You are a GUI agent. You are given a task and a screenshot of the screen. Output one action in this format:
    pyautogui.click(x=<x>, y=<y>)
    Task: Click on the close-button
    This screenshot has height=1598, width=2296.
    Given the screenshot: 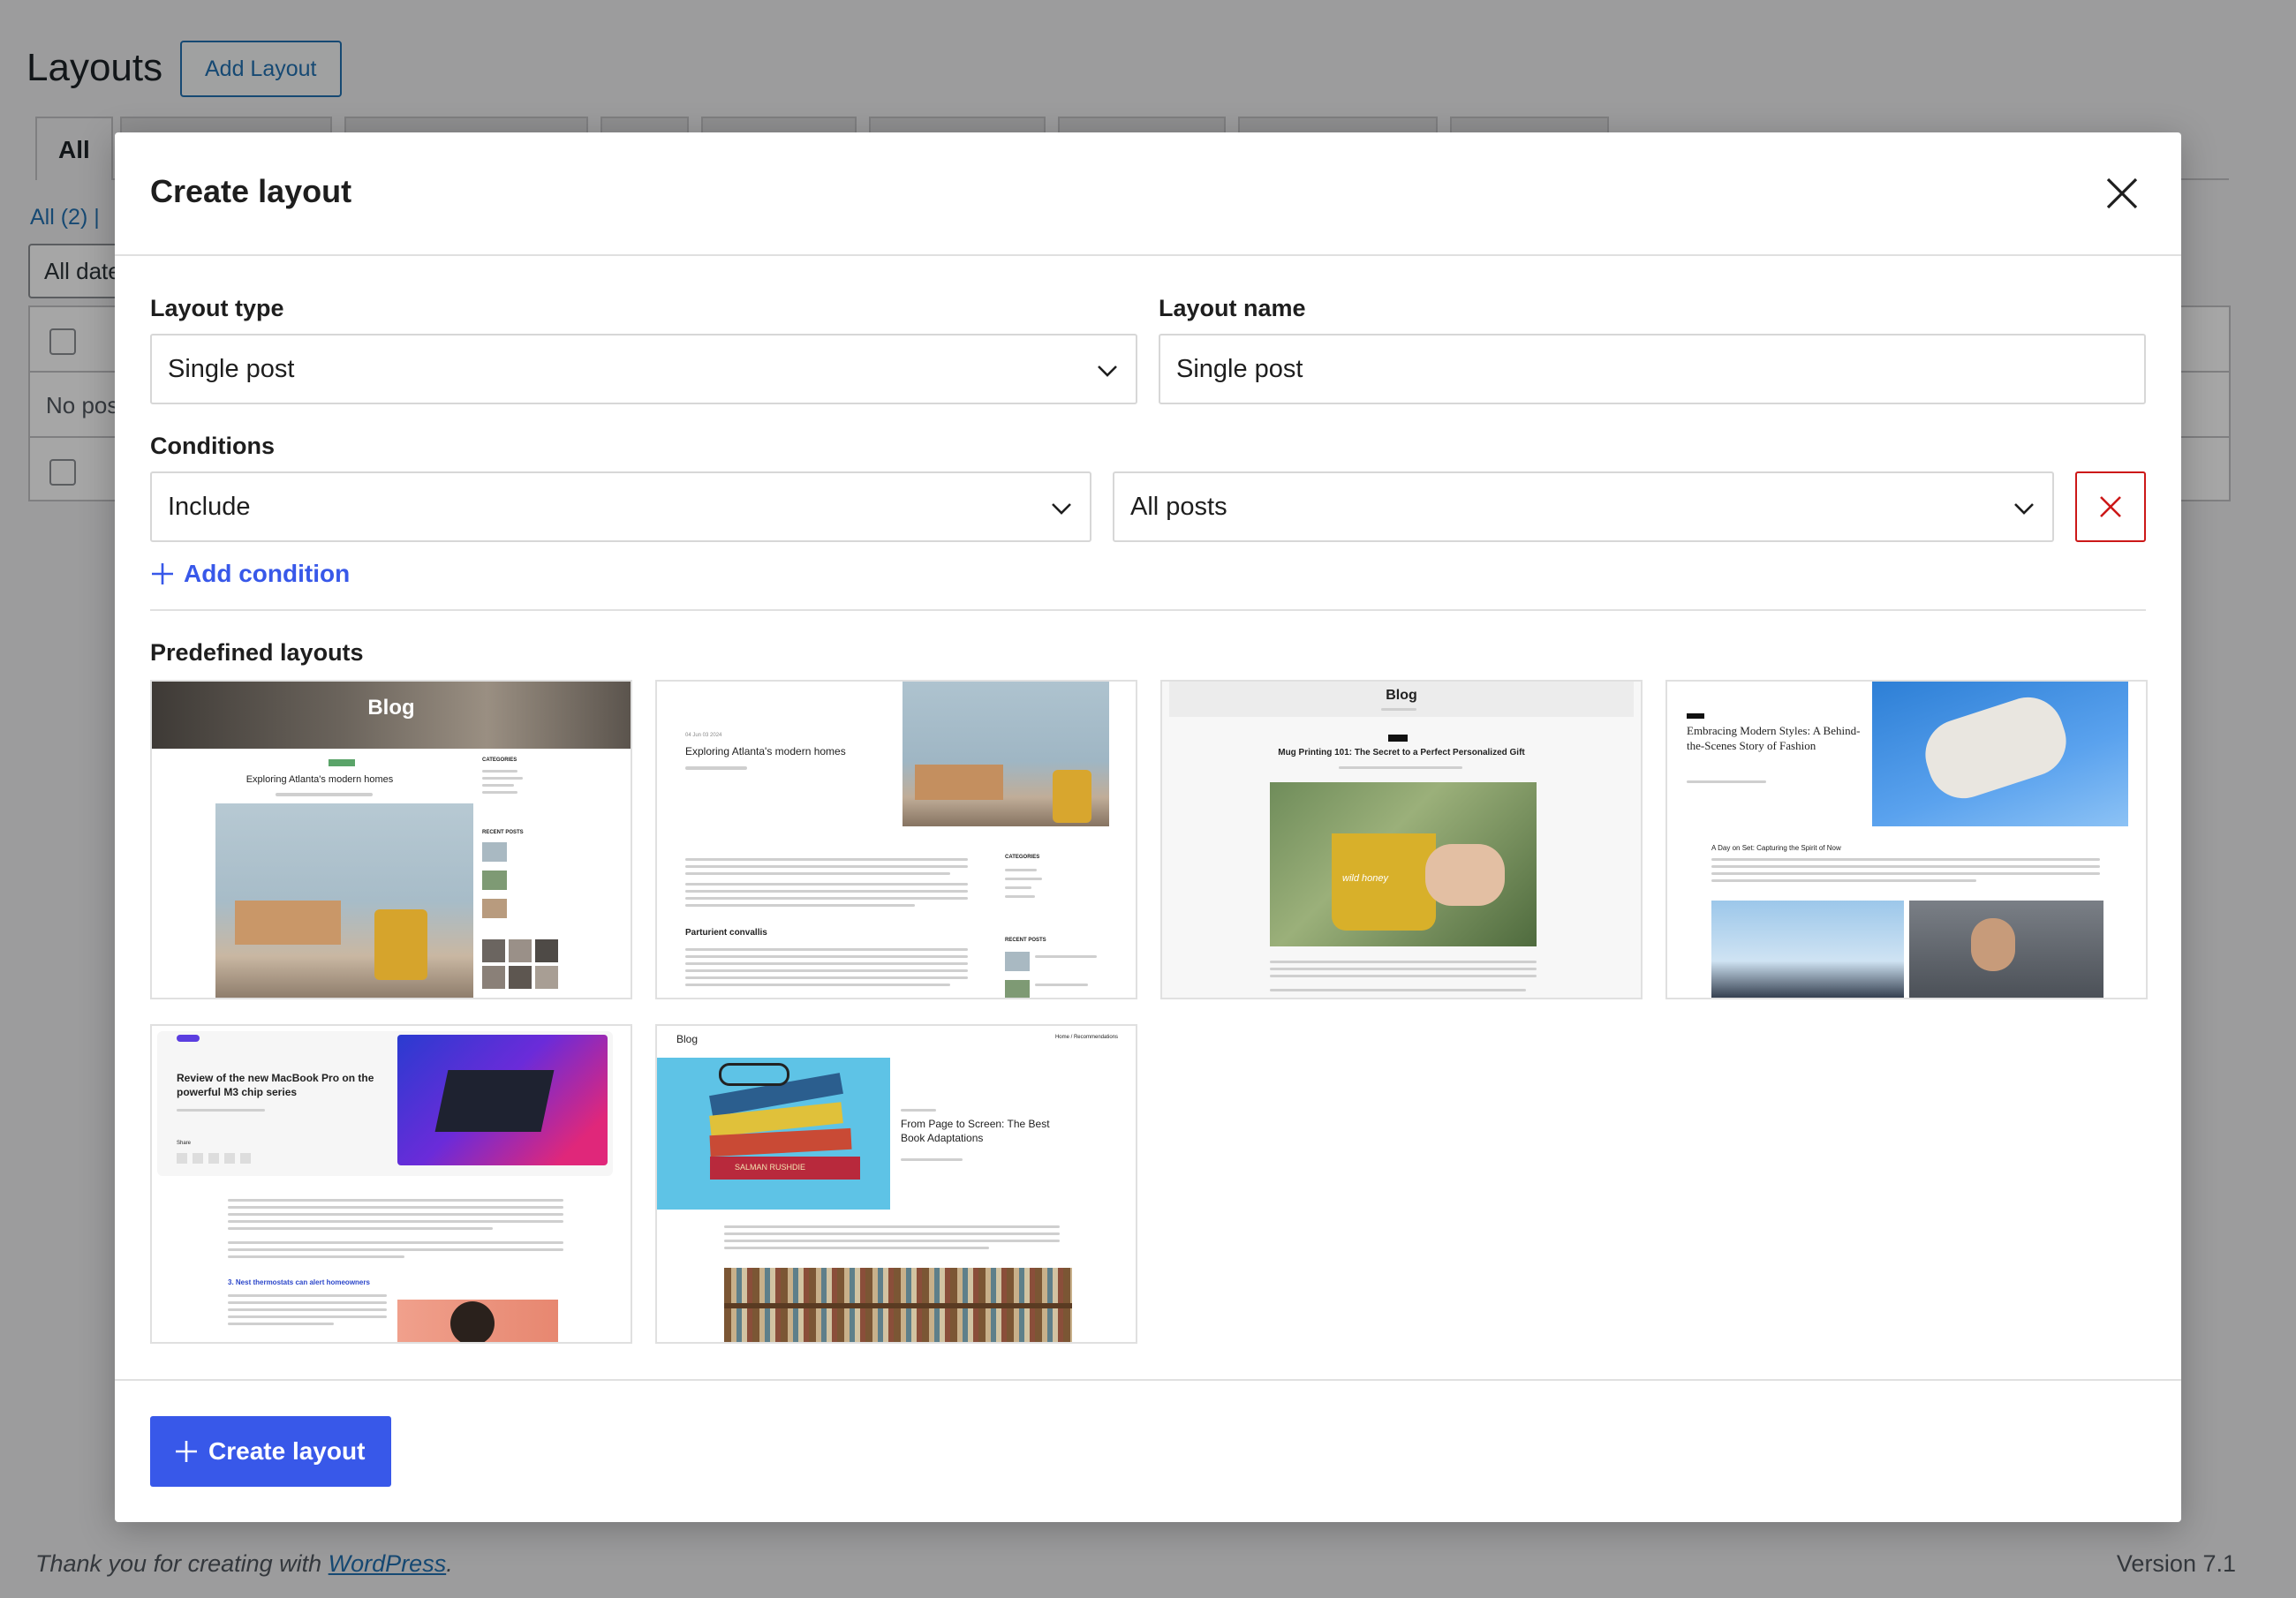 What is the action you would take?
    pyautogui.click(x=2122, y=193)
    